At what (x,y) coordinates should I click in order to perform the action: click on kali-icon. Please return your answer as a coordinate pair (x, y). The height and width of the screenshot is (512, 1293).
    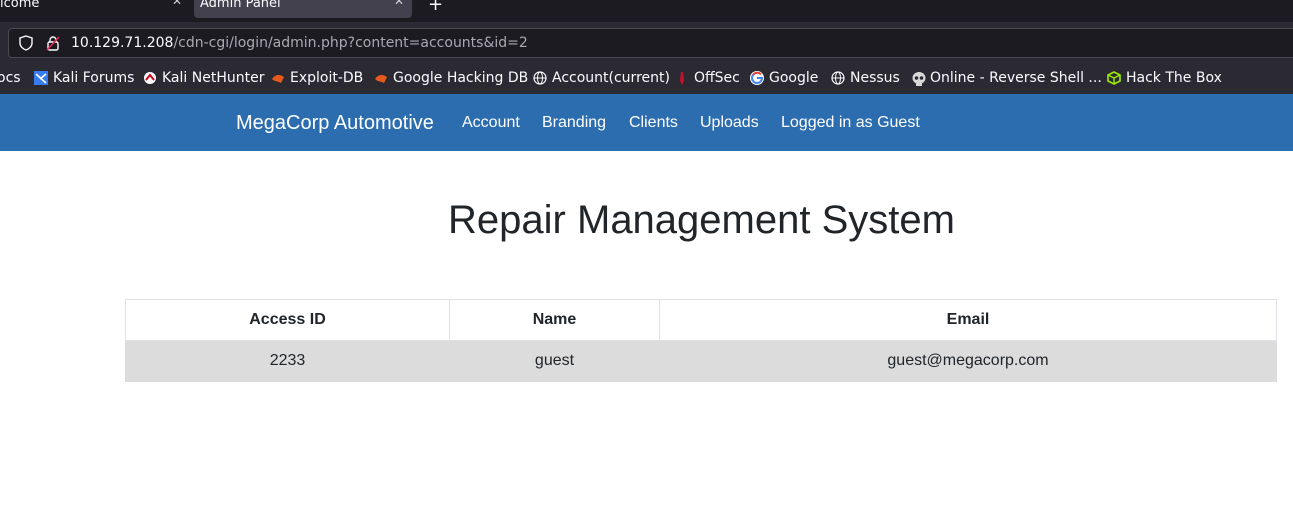
    Looking at the image, I should click on (41, 78).